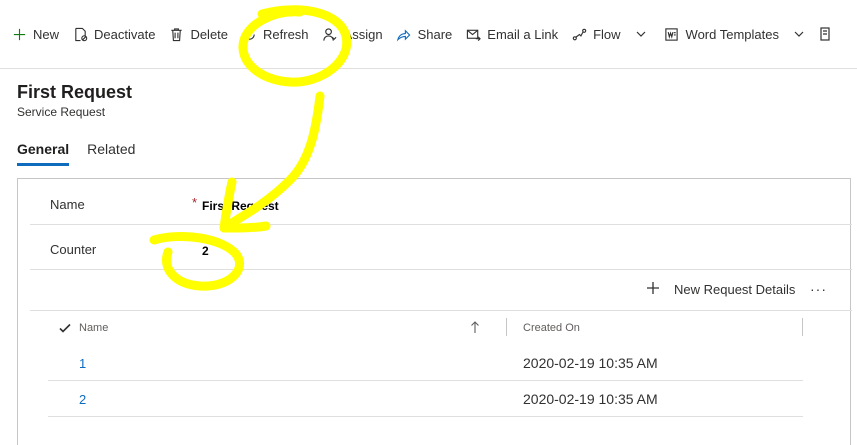  I want to click on trash-icon, so click(176, 34).